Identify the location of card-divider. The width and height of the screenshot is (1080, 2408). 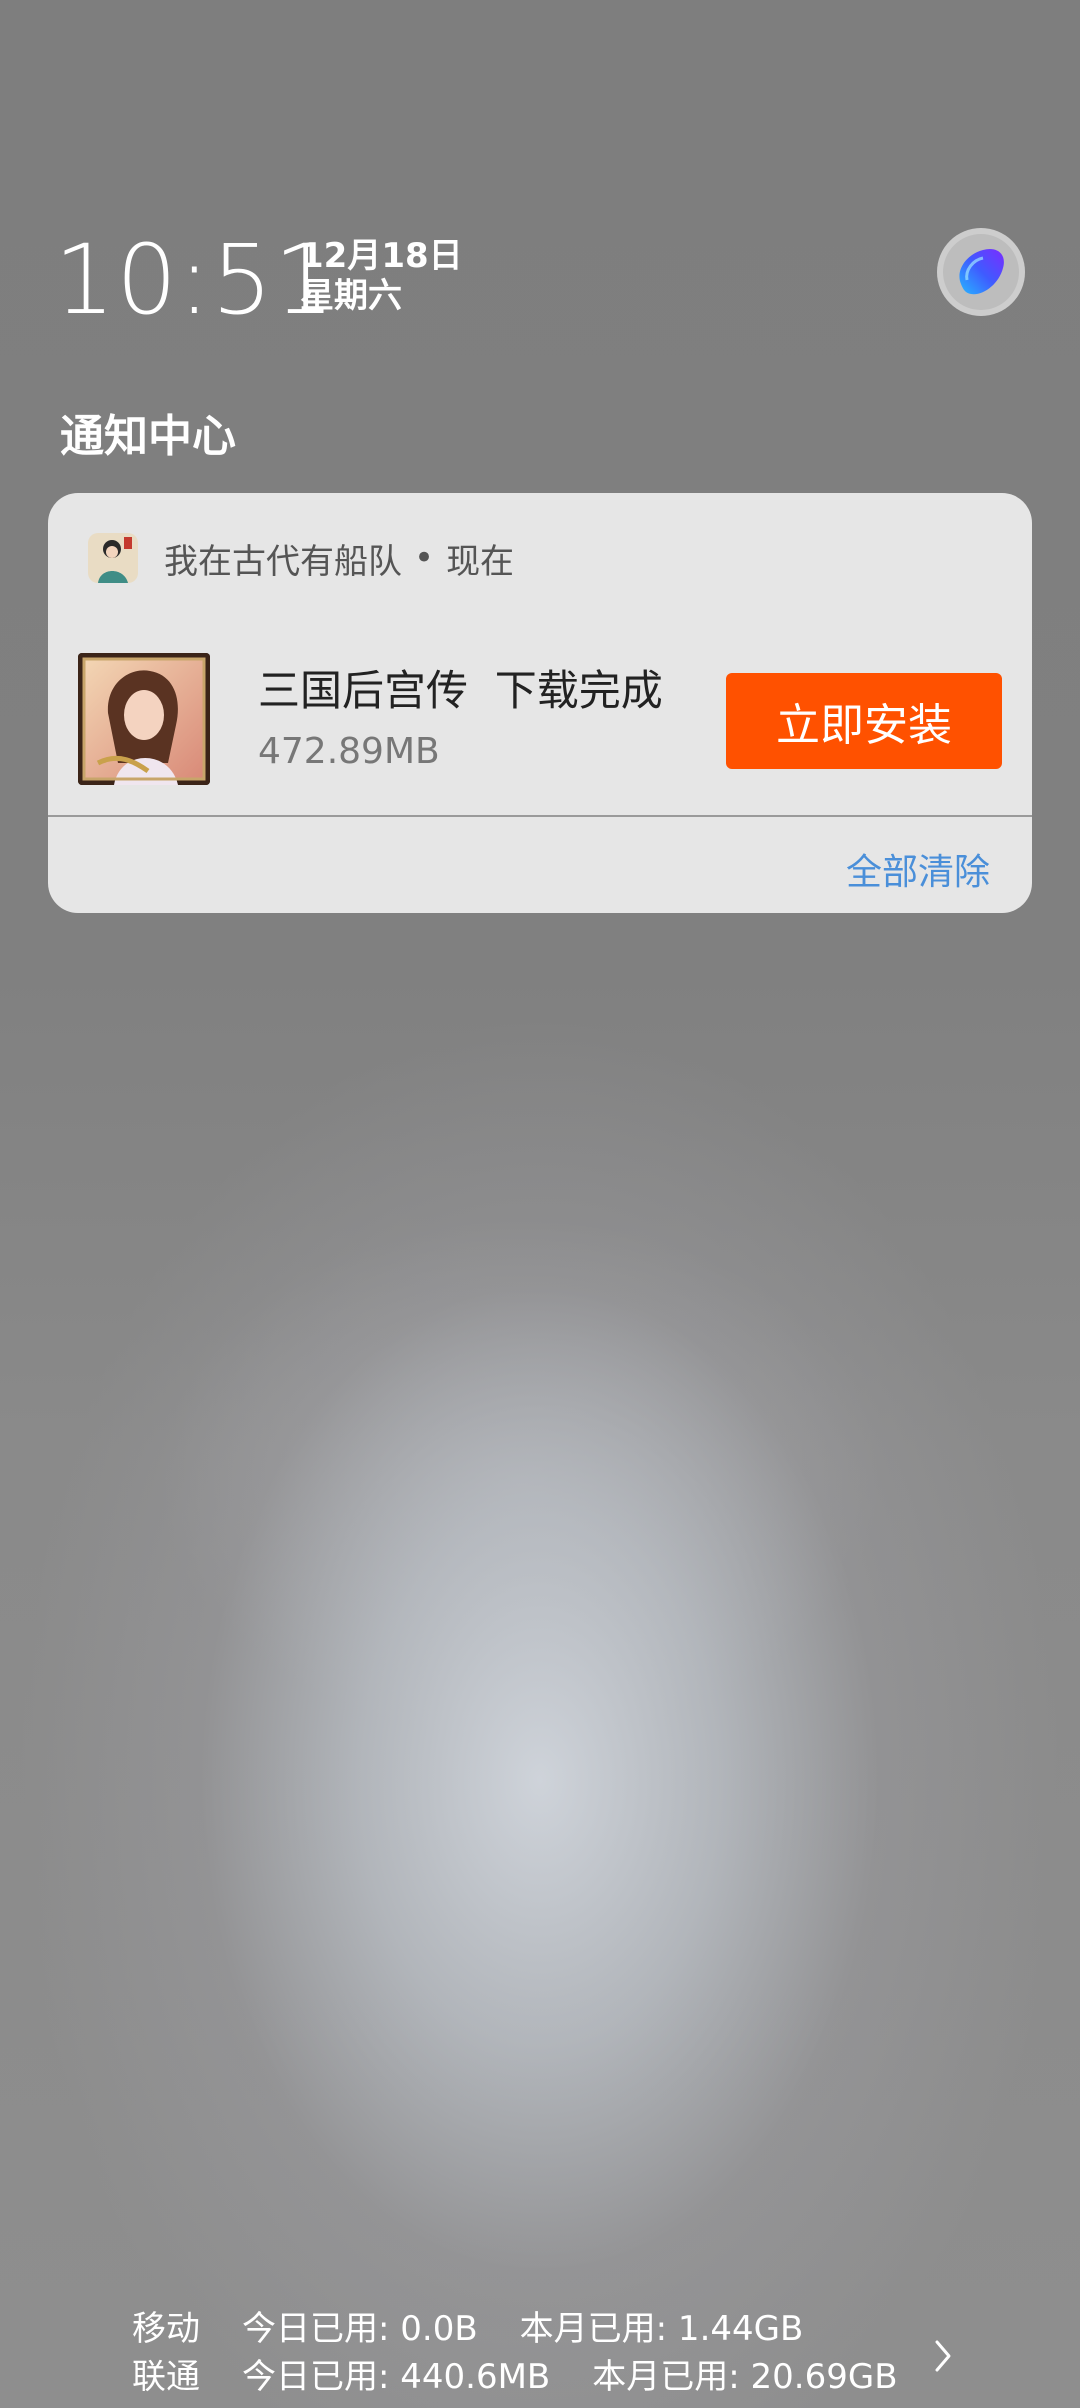
(540, 816).